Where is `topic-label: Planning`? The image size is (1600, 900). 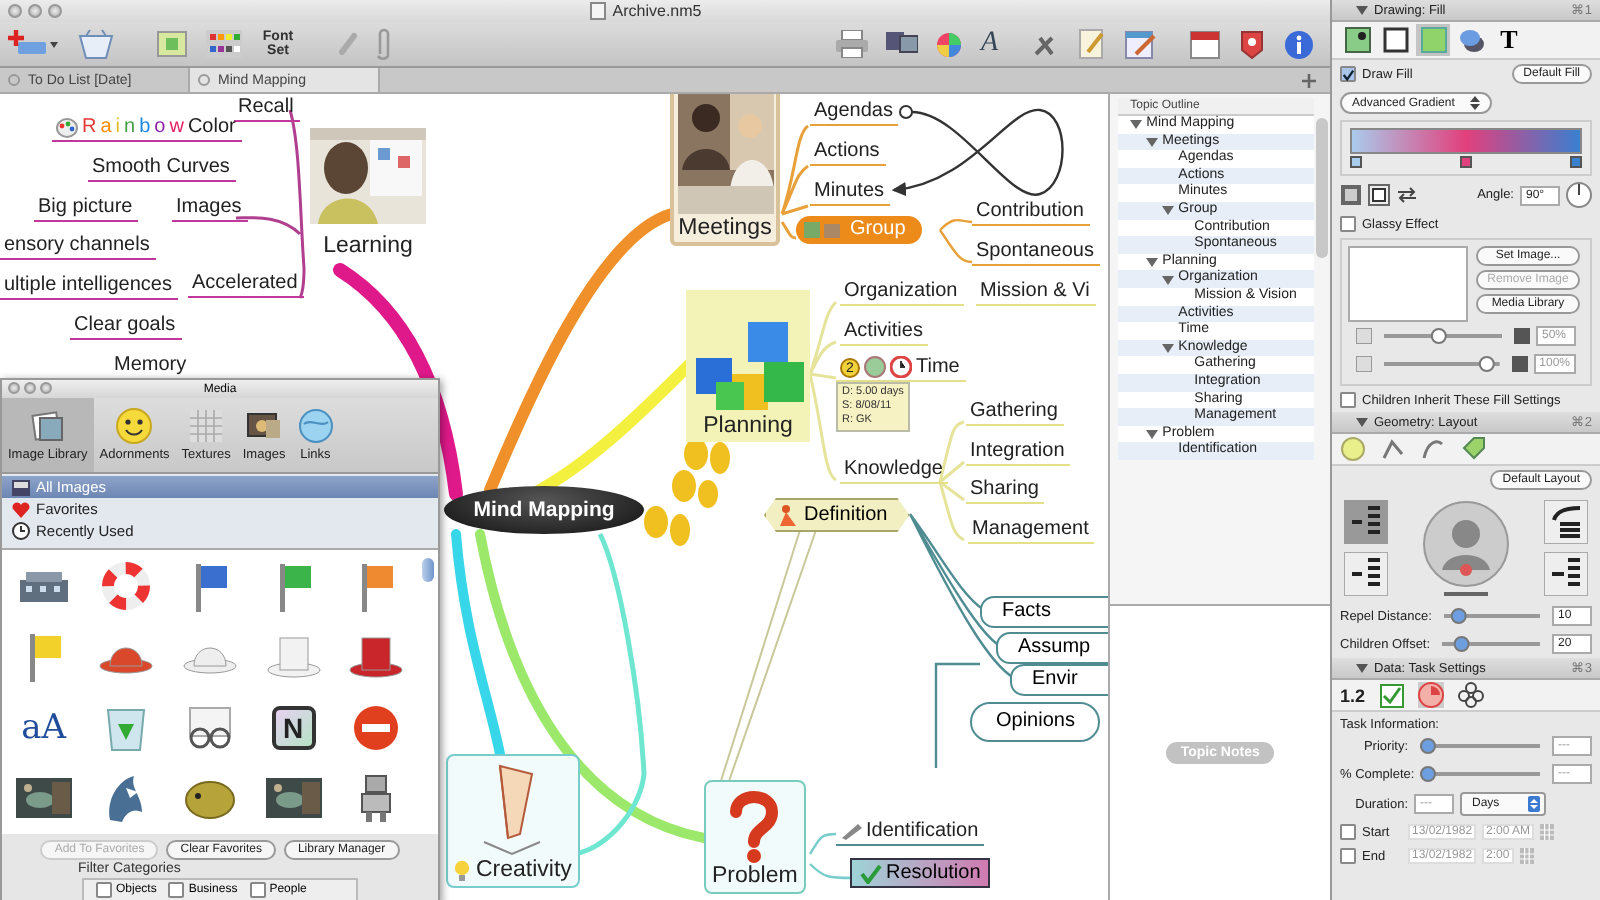
topic-label: Planning is located at coordinates (748, 426).